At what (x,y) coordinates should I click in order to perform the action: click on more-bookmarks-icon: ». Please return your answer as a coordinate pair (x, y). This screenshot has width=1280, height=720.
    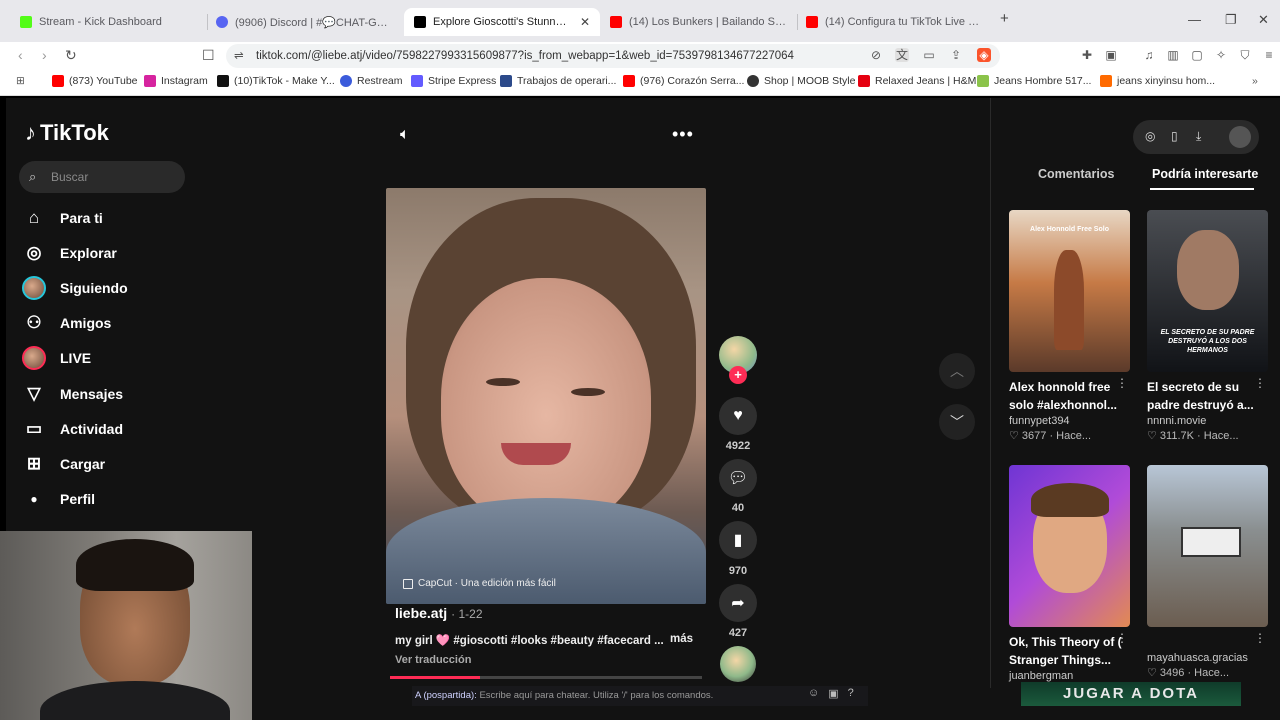
    Looking at the image, I should click on (1255, 81).